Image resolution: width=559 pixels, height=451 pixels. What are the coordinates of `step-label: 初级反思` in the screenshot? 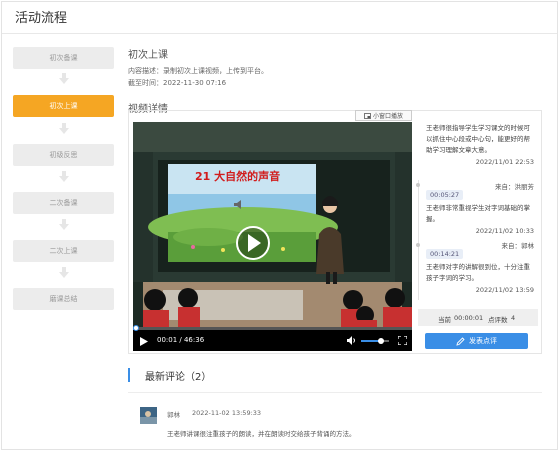 It's located at (63, 155).